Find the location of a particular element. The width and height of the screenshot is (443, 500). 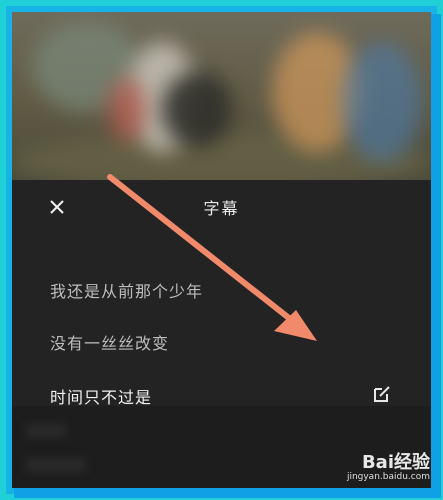

watermark-brand: Bai经验 is located at coordinates (395, 462).